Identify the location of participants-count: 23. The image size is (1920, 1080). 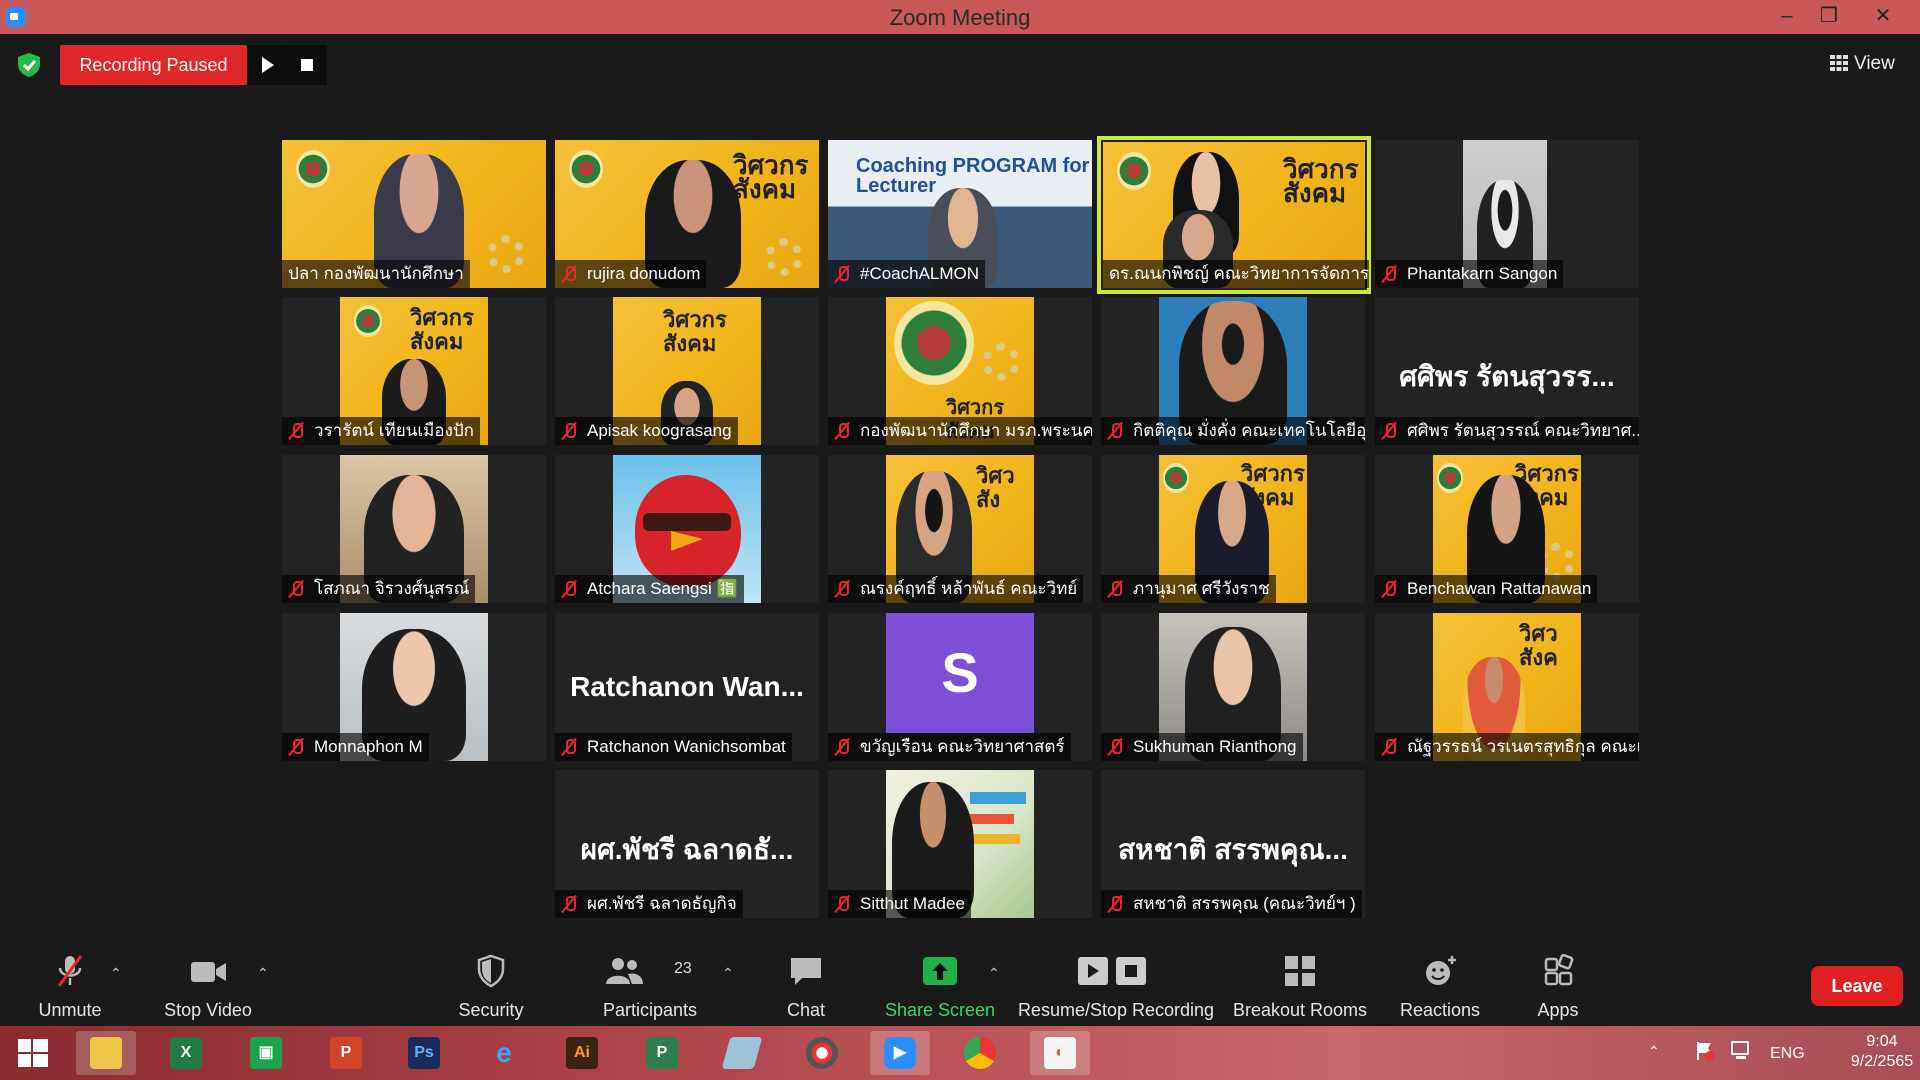
(683, 968).